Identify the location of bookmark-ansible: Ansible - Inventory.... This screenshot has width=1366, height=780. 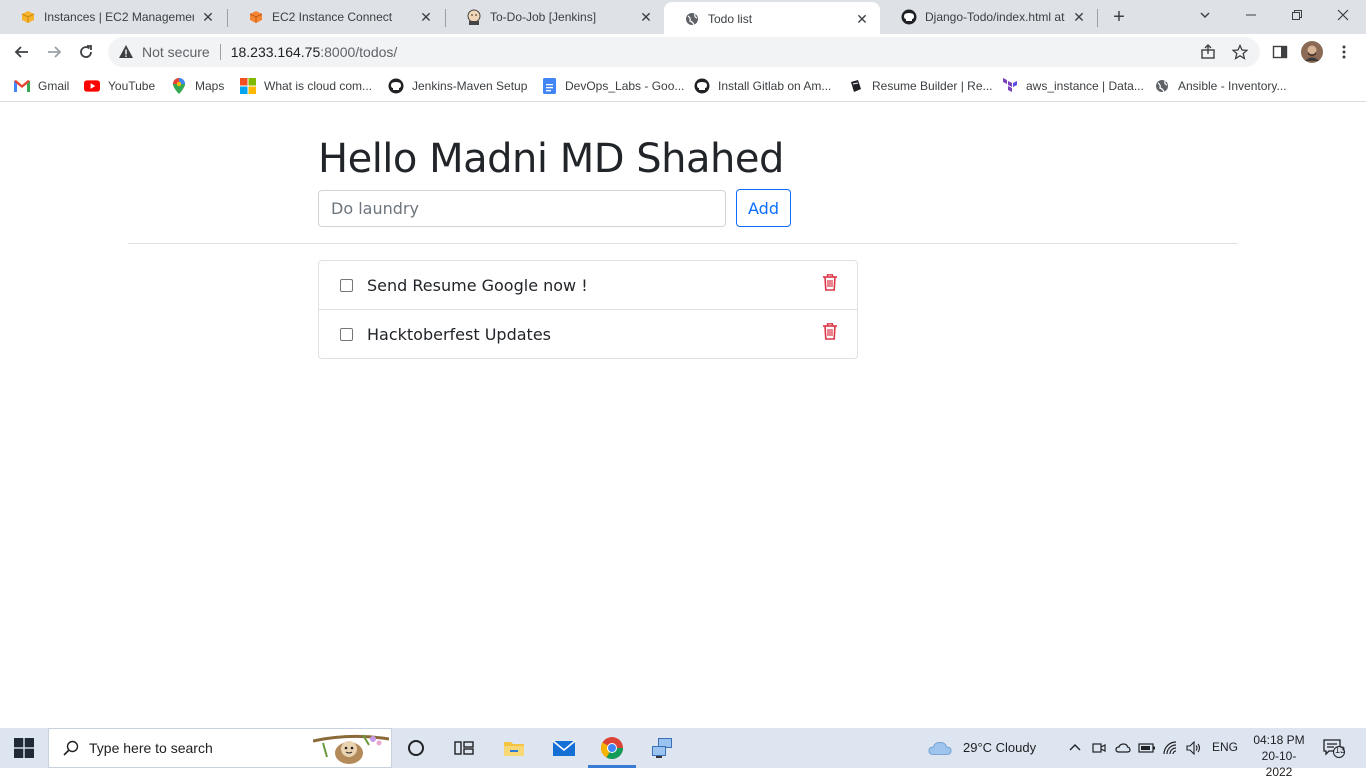
(1220, 86).